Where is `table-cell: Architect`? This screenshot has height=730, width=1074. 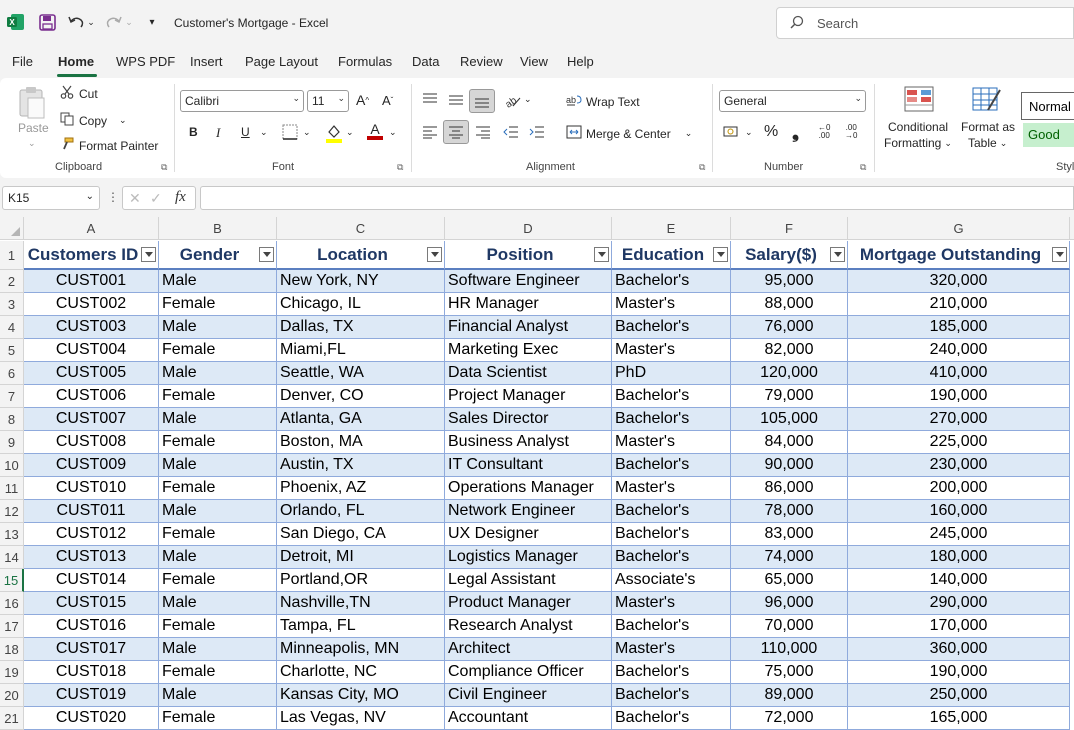 table-cell: Architect is located at coordinates (528, 649).